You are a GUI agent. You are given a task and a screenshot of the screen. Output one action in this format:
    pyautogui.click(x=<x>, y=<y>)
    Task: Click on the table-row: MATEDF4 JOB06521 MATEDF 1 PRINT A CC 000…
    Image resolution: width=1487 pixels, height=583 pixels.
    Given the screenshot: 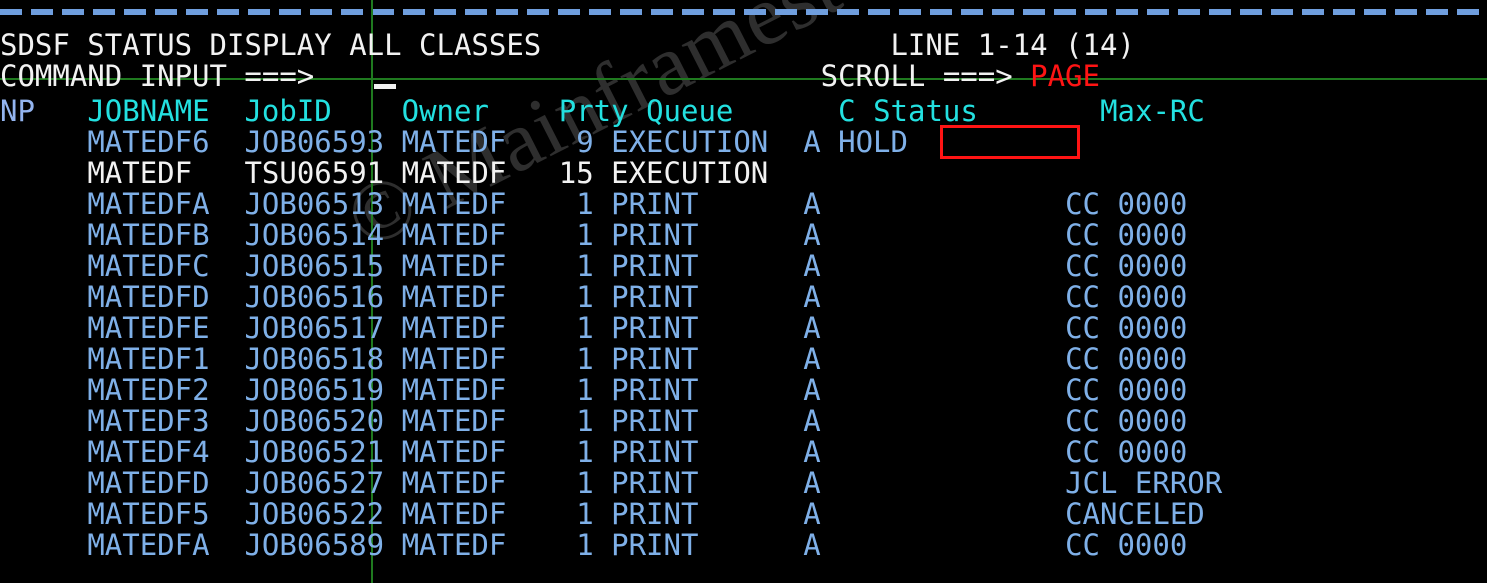 What is the action you would take?
    pyautogui.click(x=593, y=452)
    